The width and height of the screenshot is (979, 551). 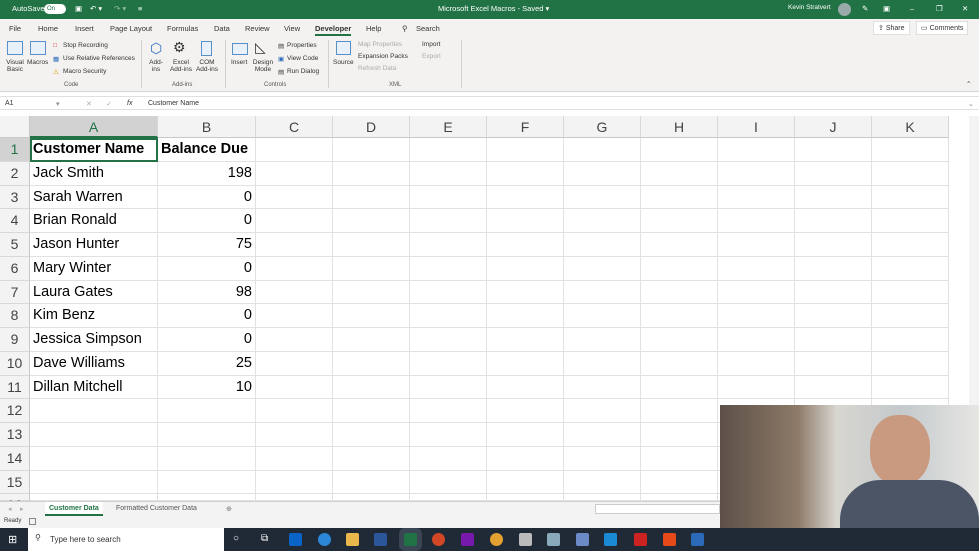 I want to click on cell-E5, so click(x=448, y=245).